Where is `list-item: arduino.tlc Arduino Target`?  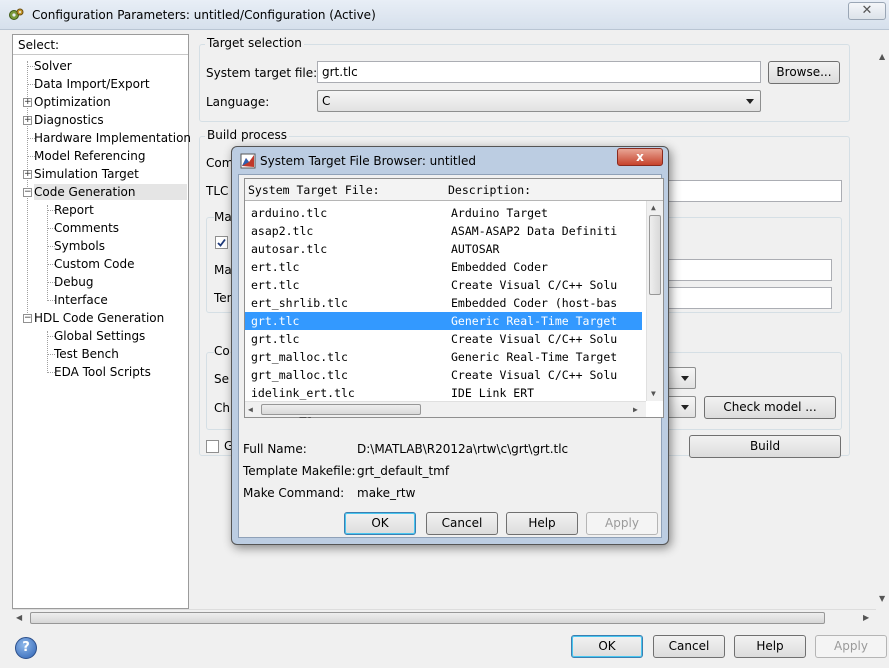 list-item: arduino.tlc Arduino Target is located at coordinates (443, 213).